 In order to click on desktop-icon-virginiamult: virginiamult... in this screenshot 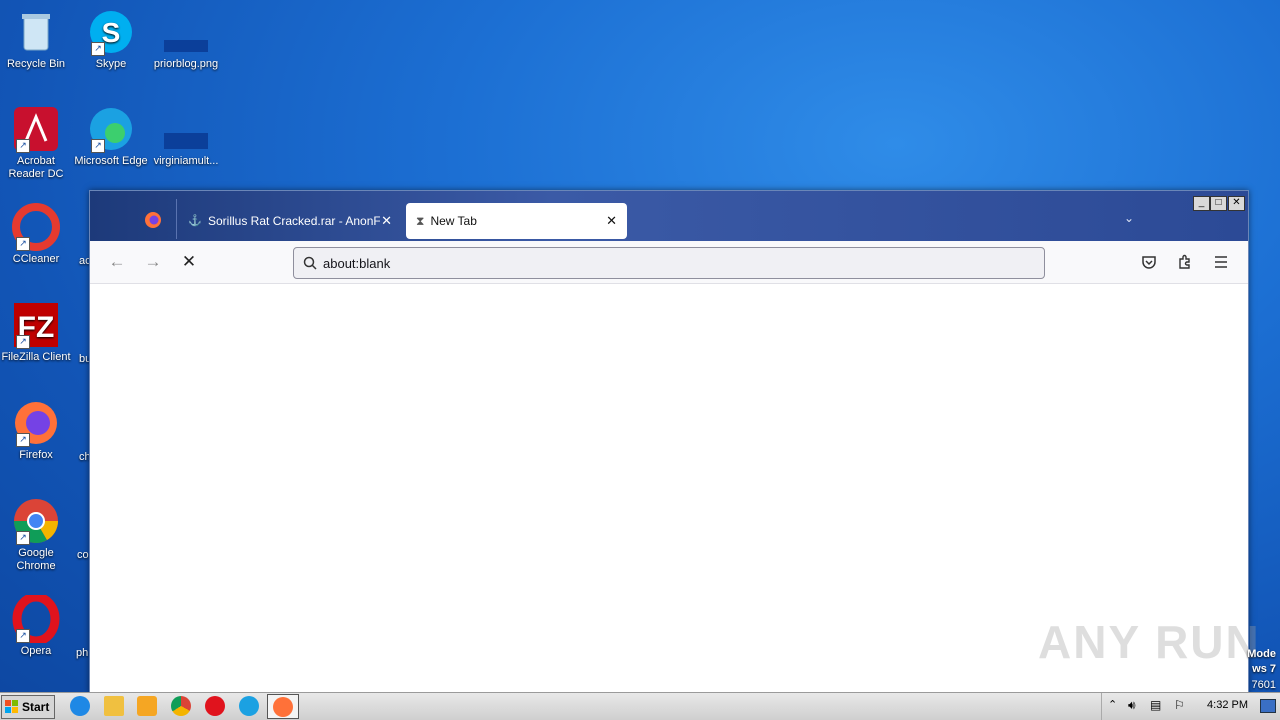, I will do `click(186, 136)`.